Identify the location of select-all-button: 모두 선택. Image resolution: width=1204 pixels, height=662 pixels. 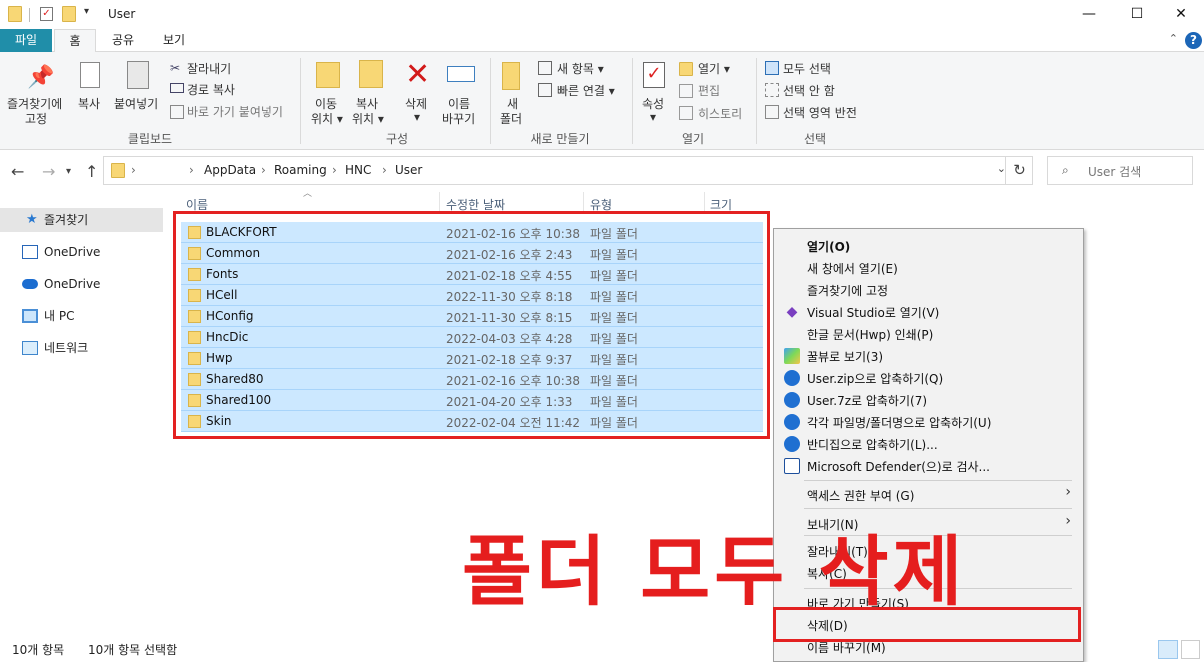
(807, 68).